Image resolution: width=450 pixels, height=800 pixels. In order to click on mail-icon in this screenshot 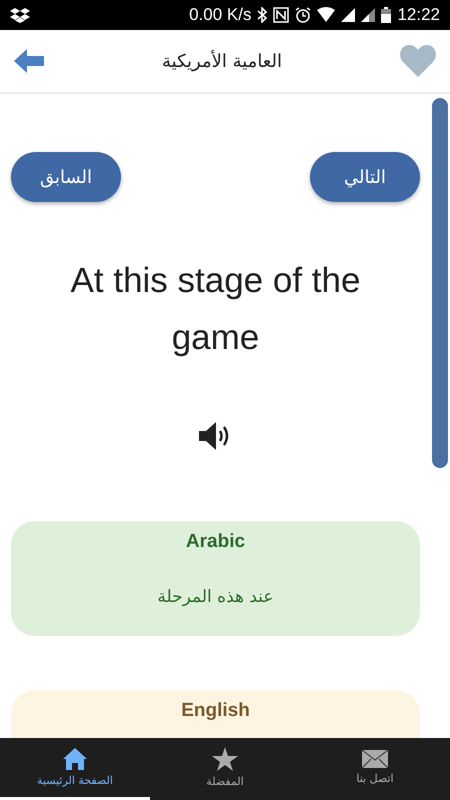, I will do `click(375, 759)`.